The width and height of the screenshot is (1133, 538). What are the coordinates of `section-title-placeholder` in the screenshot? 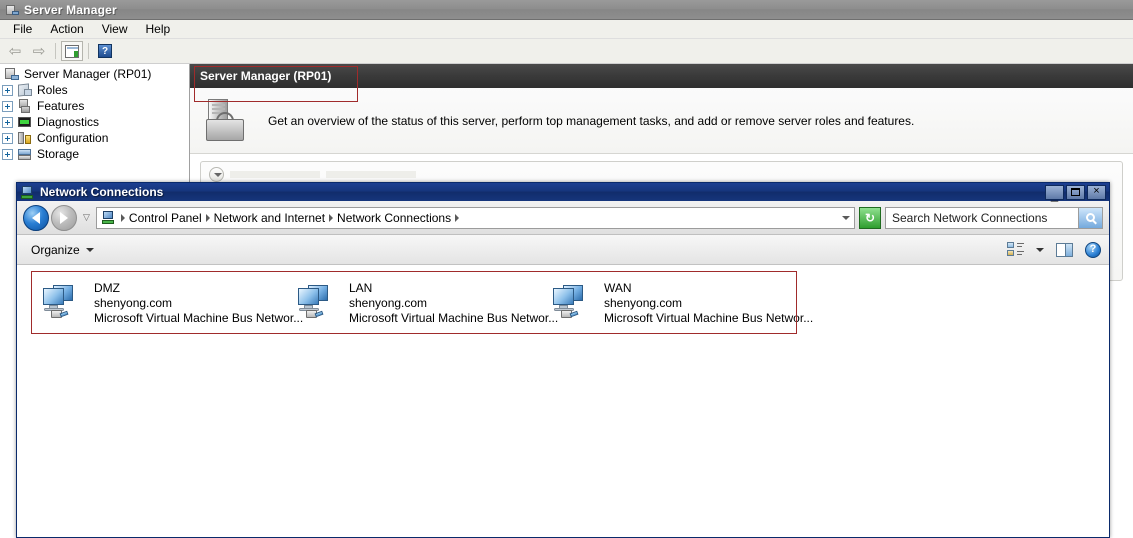 It's located at (275, 174).